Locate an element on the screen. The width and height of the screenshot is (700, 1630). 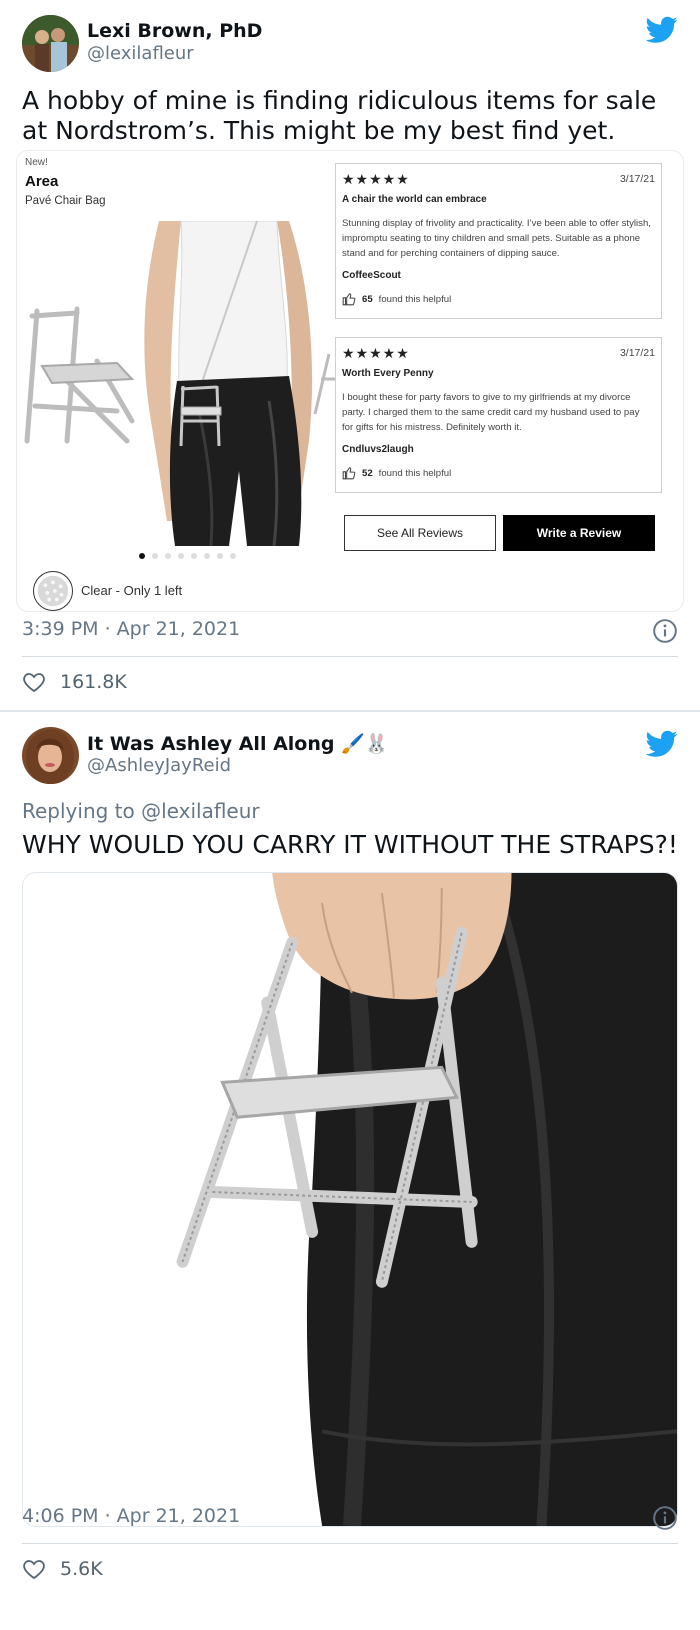
helpful-count: 65 is located at coordinates (367, 299).